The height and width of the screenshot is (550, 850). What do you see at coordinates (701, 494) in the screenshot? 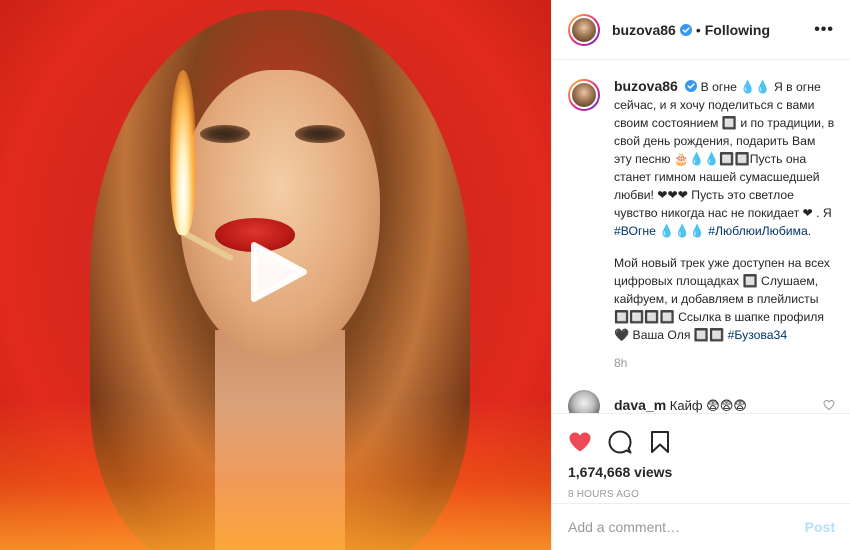
I see `post-timestamp: 8 HOURS AGO` at bounding box center [701, 494].